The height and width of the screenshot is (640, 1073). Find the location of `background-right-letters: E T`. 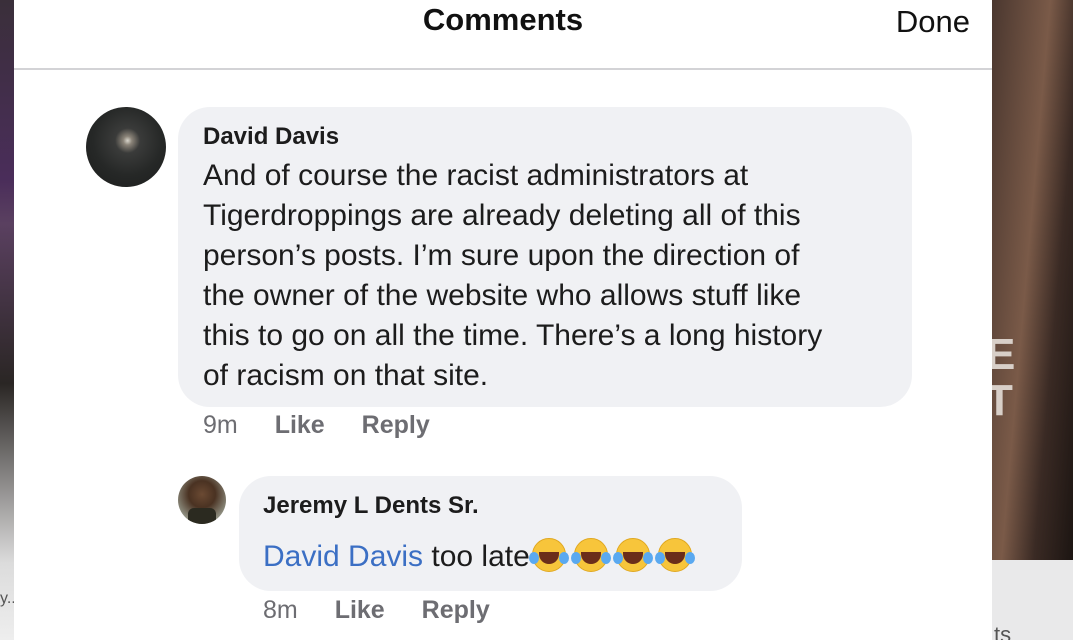

background-right-letters: E T is located at coordinates (1004, 377).